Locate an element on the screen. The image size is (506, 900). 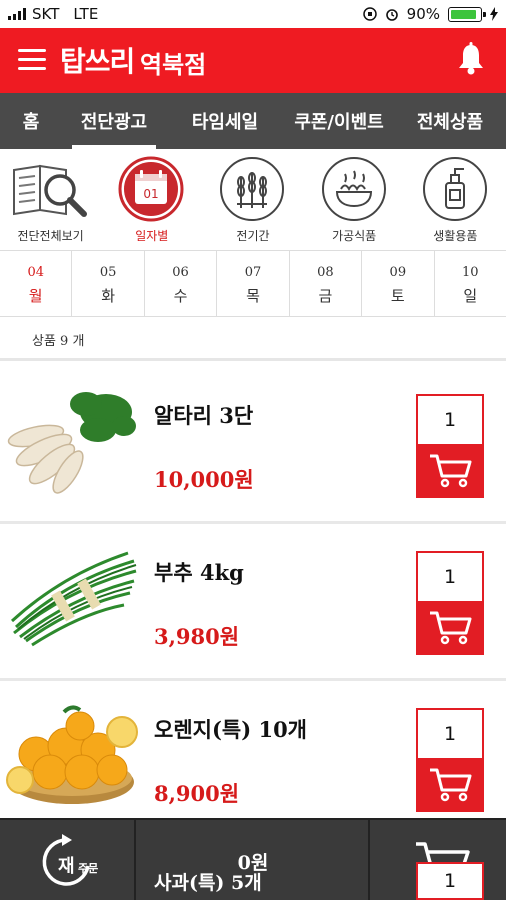
category-all-period: 전기간 is located at coordinates (252, 200).